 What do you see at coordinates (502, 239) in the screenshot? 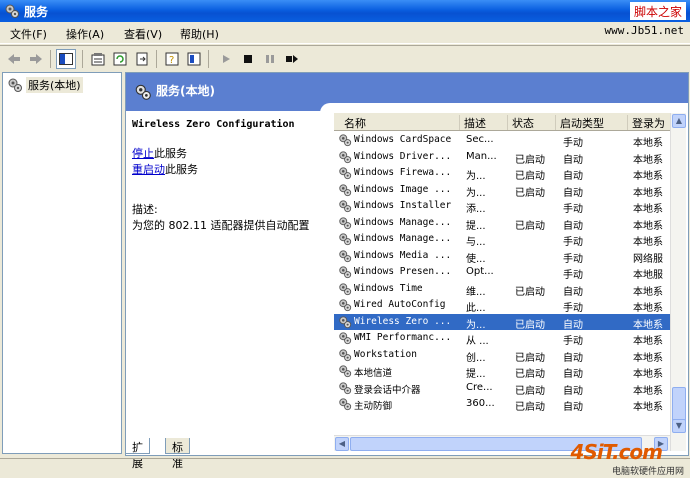
I see `service-row: Windows Manage... 与... 手动 本地系` at bounding box center [502, 239].